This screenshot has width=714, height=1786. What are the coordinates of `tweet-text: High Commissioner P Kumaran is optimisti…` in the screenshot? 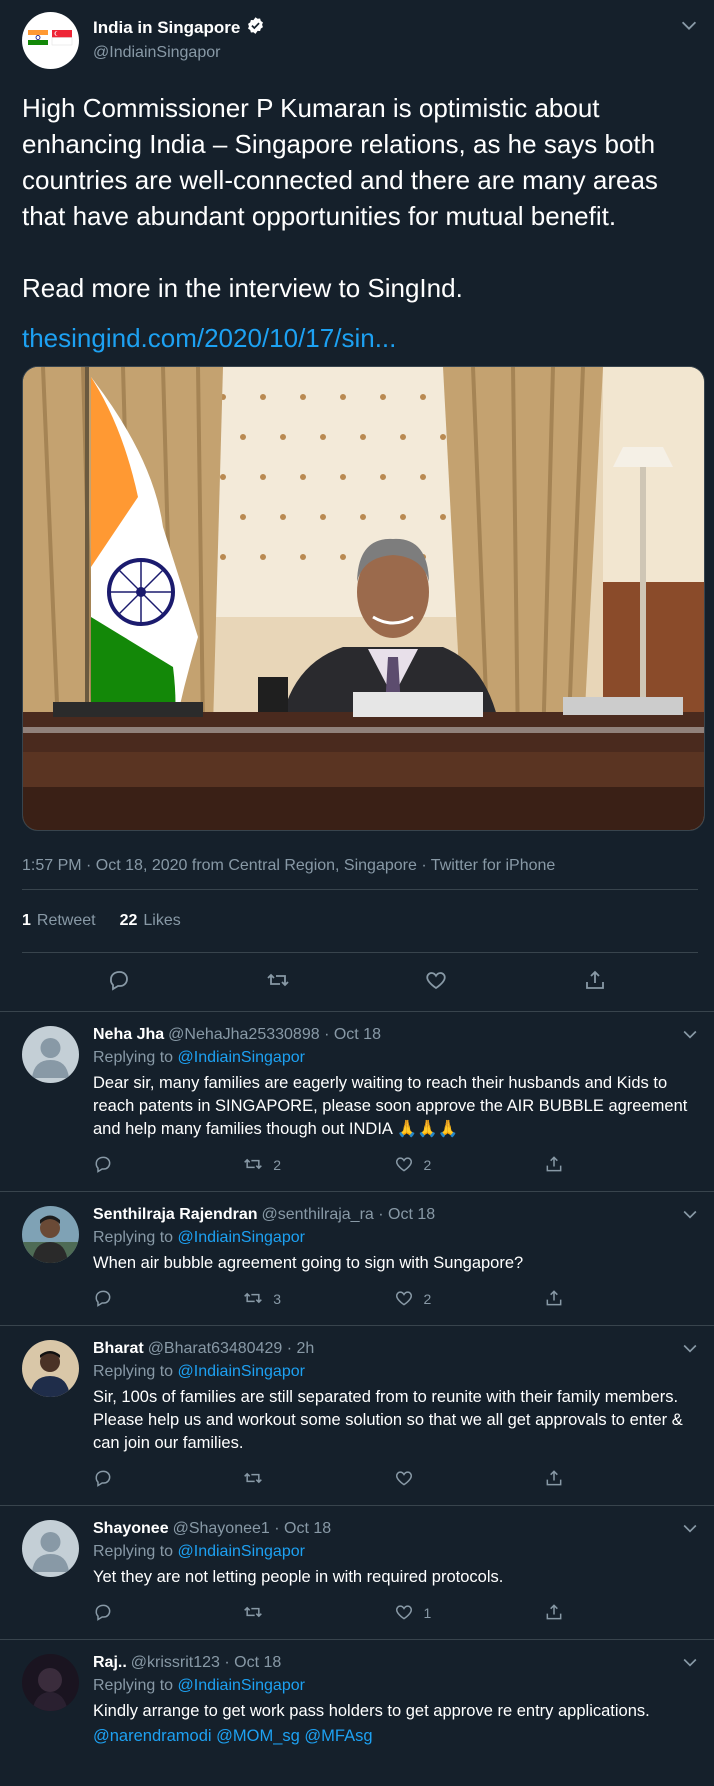 It's located at (340, 198).